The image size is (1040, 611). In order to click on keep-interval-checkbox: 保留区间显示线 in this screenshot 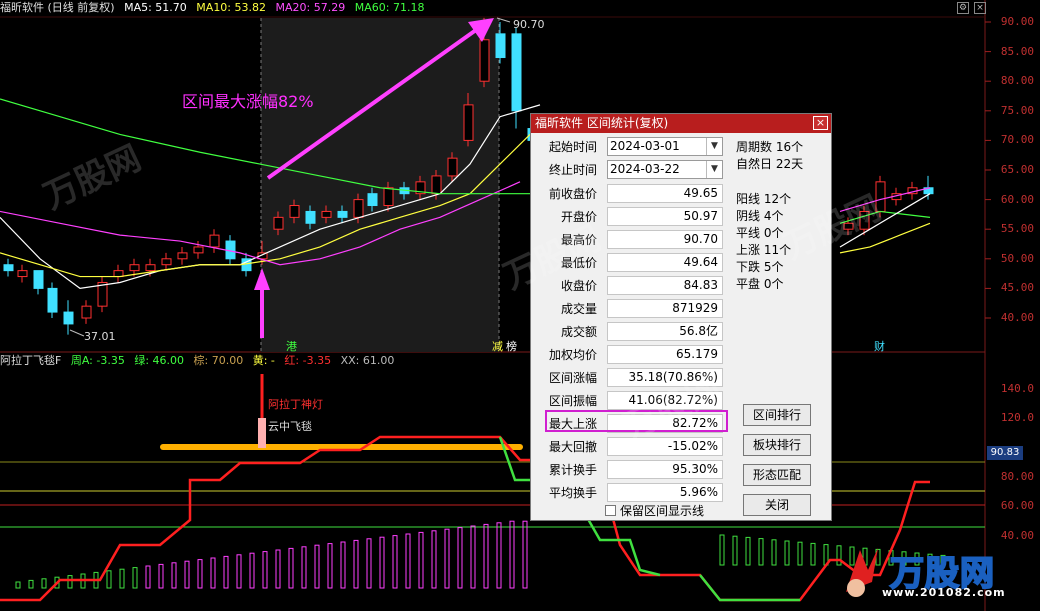, I will do `click(654, 510)`.